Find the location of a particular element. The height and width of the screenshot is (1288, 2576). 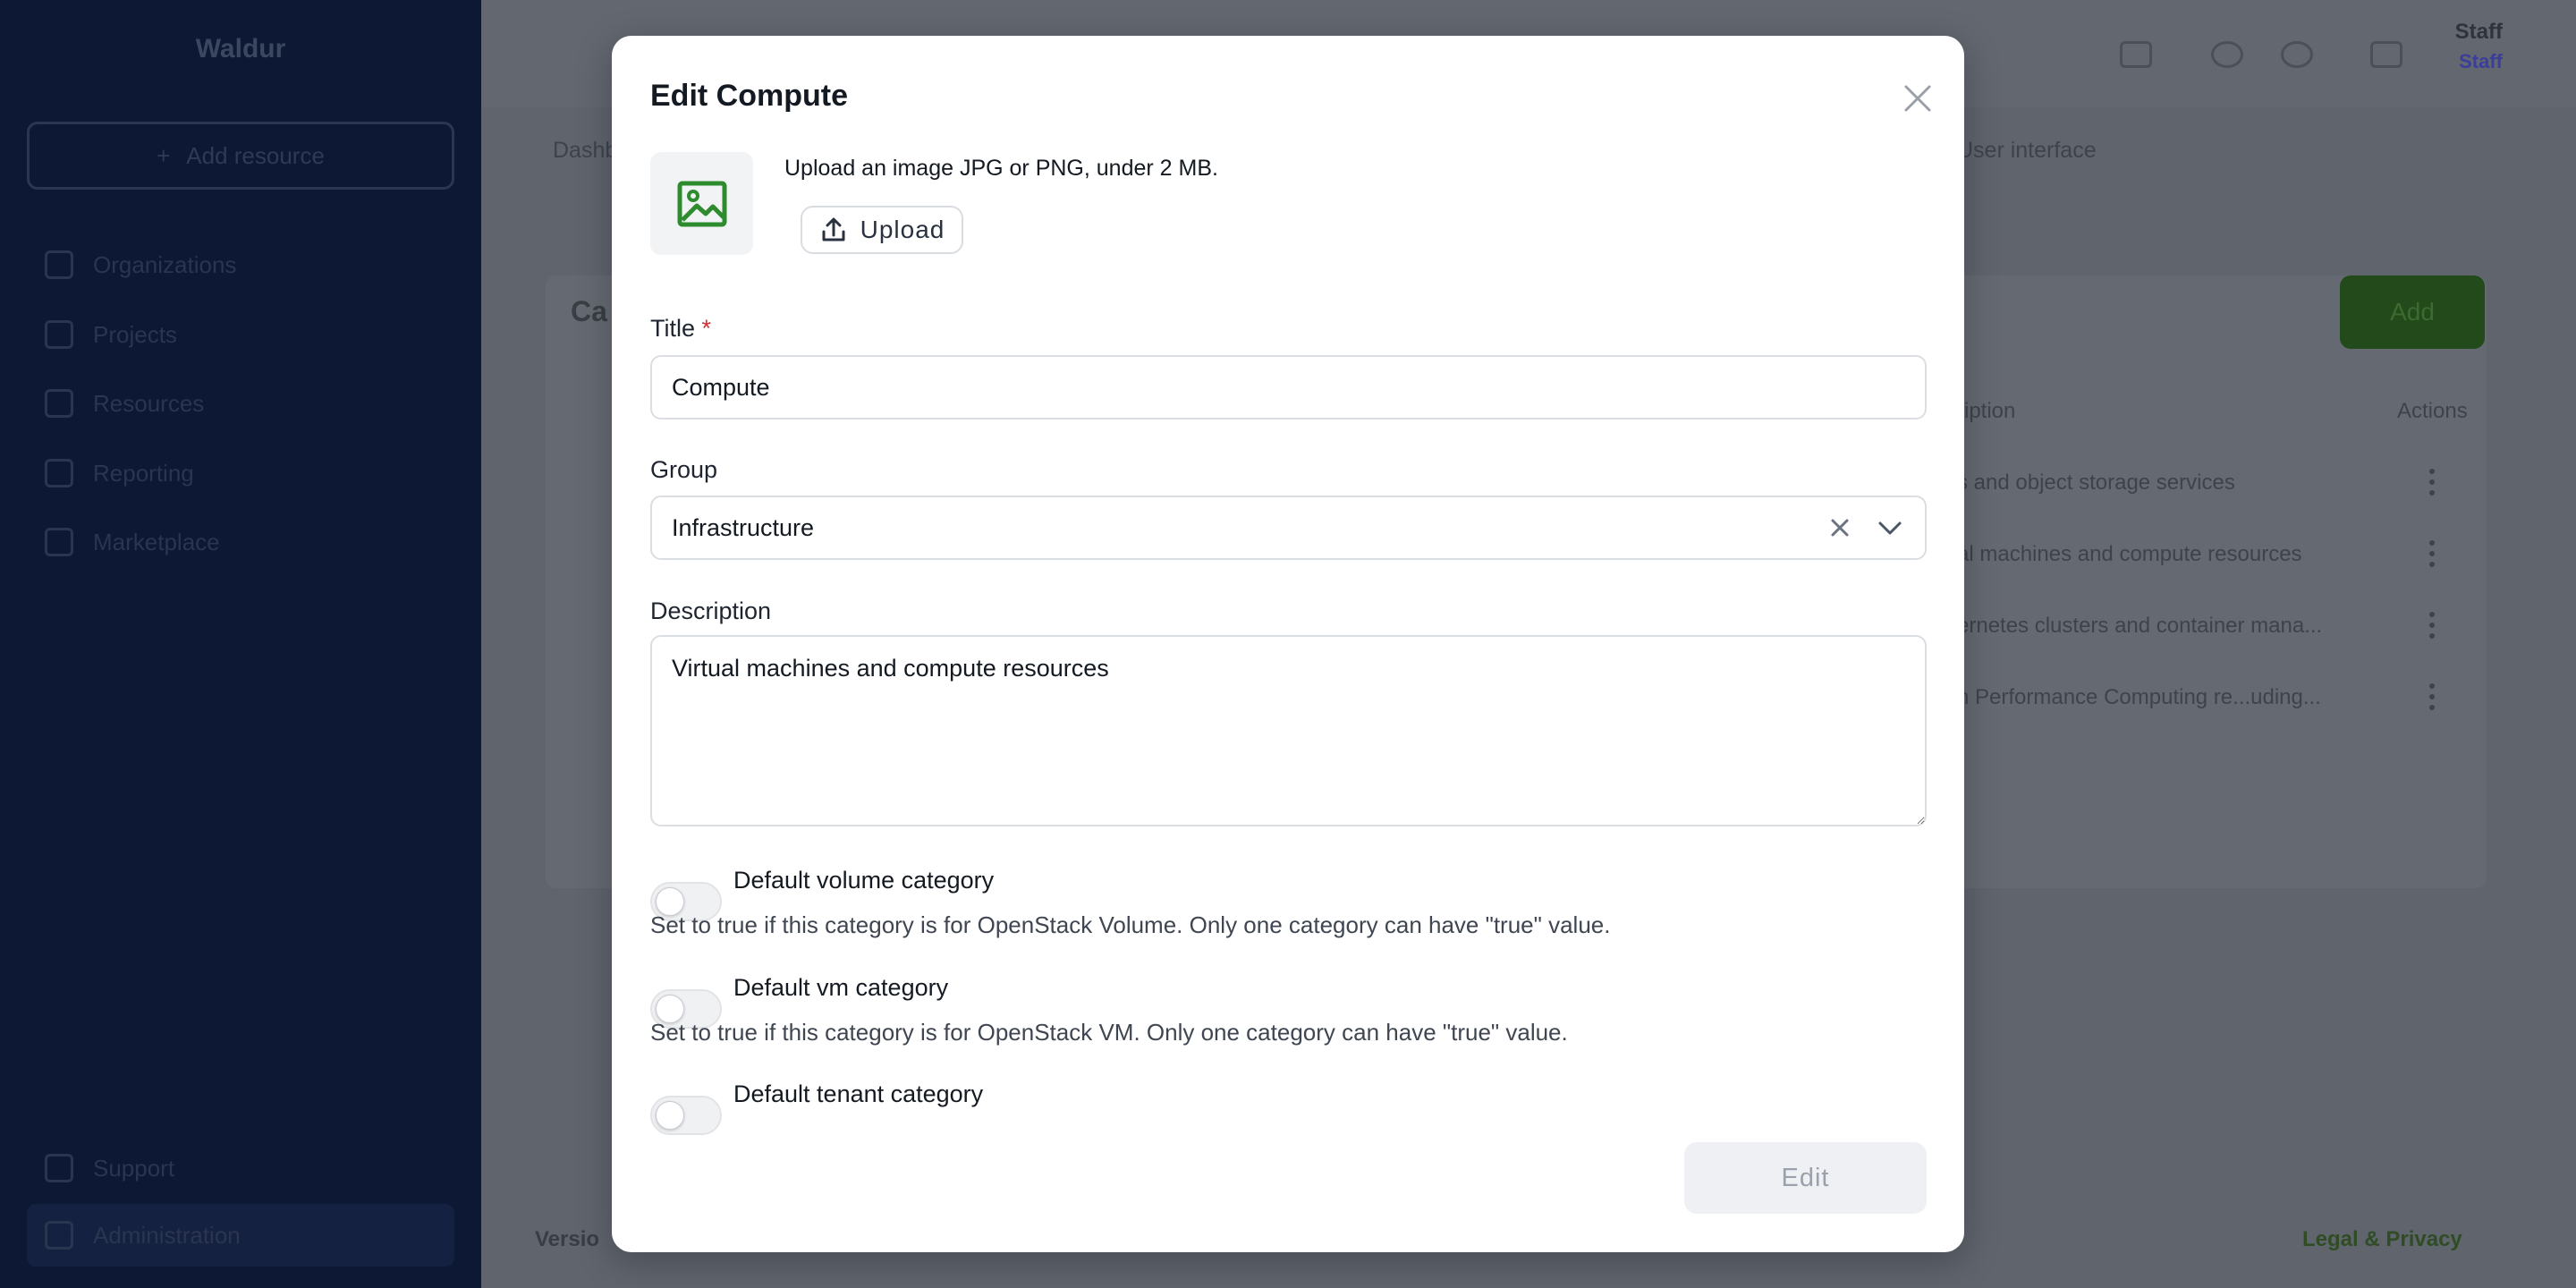

group-select-value: Infrastructure is located at coordinates (743, 527).